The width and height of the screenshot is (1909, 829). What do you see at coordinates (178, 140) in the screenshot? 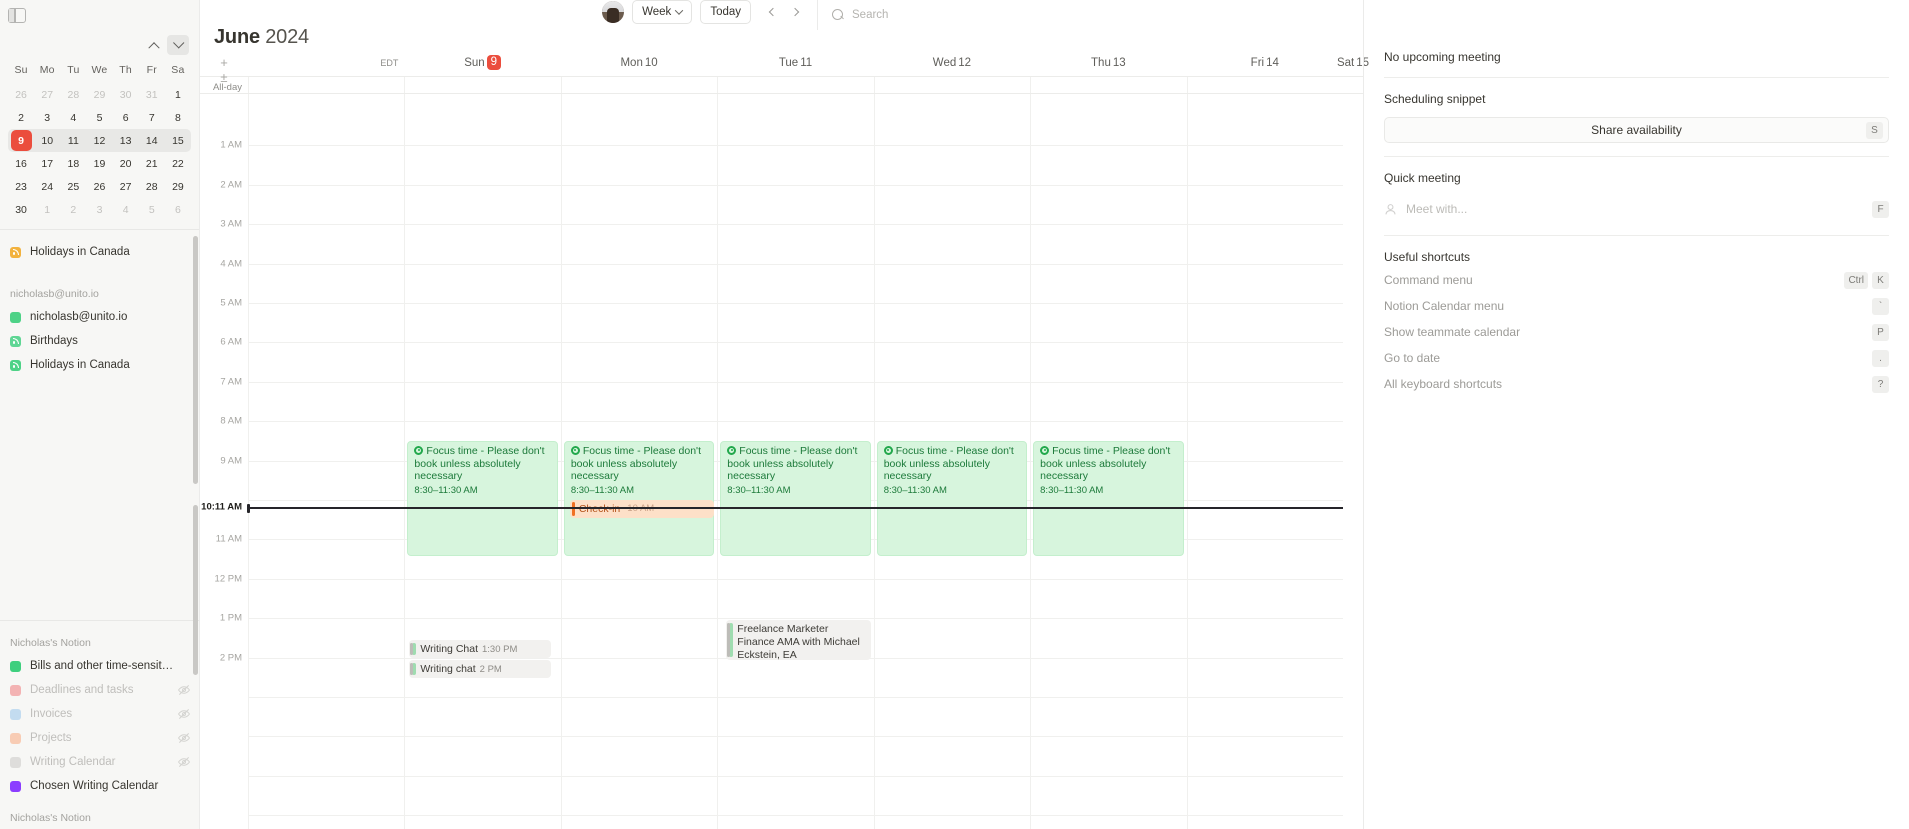
I see `mini-cal-day-15: 15` at bounding box center [178, 140].